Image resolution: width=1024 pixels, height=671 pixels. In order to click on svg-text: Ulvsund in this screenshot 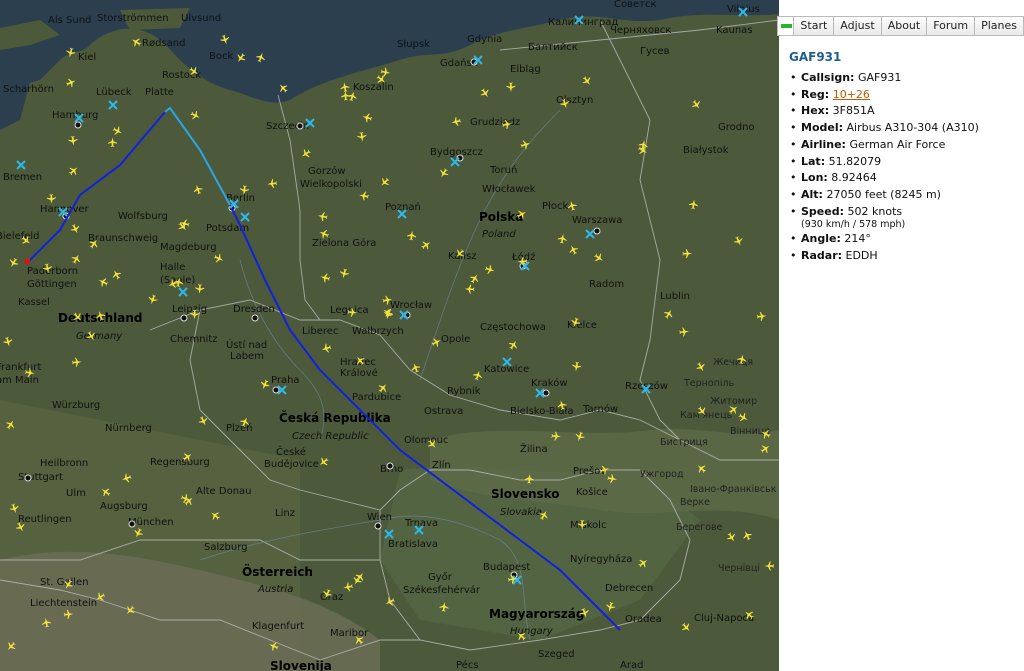, I will do `click(201, 18)`.